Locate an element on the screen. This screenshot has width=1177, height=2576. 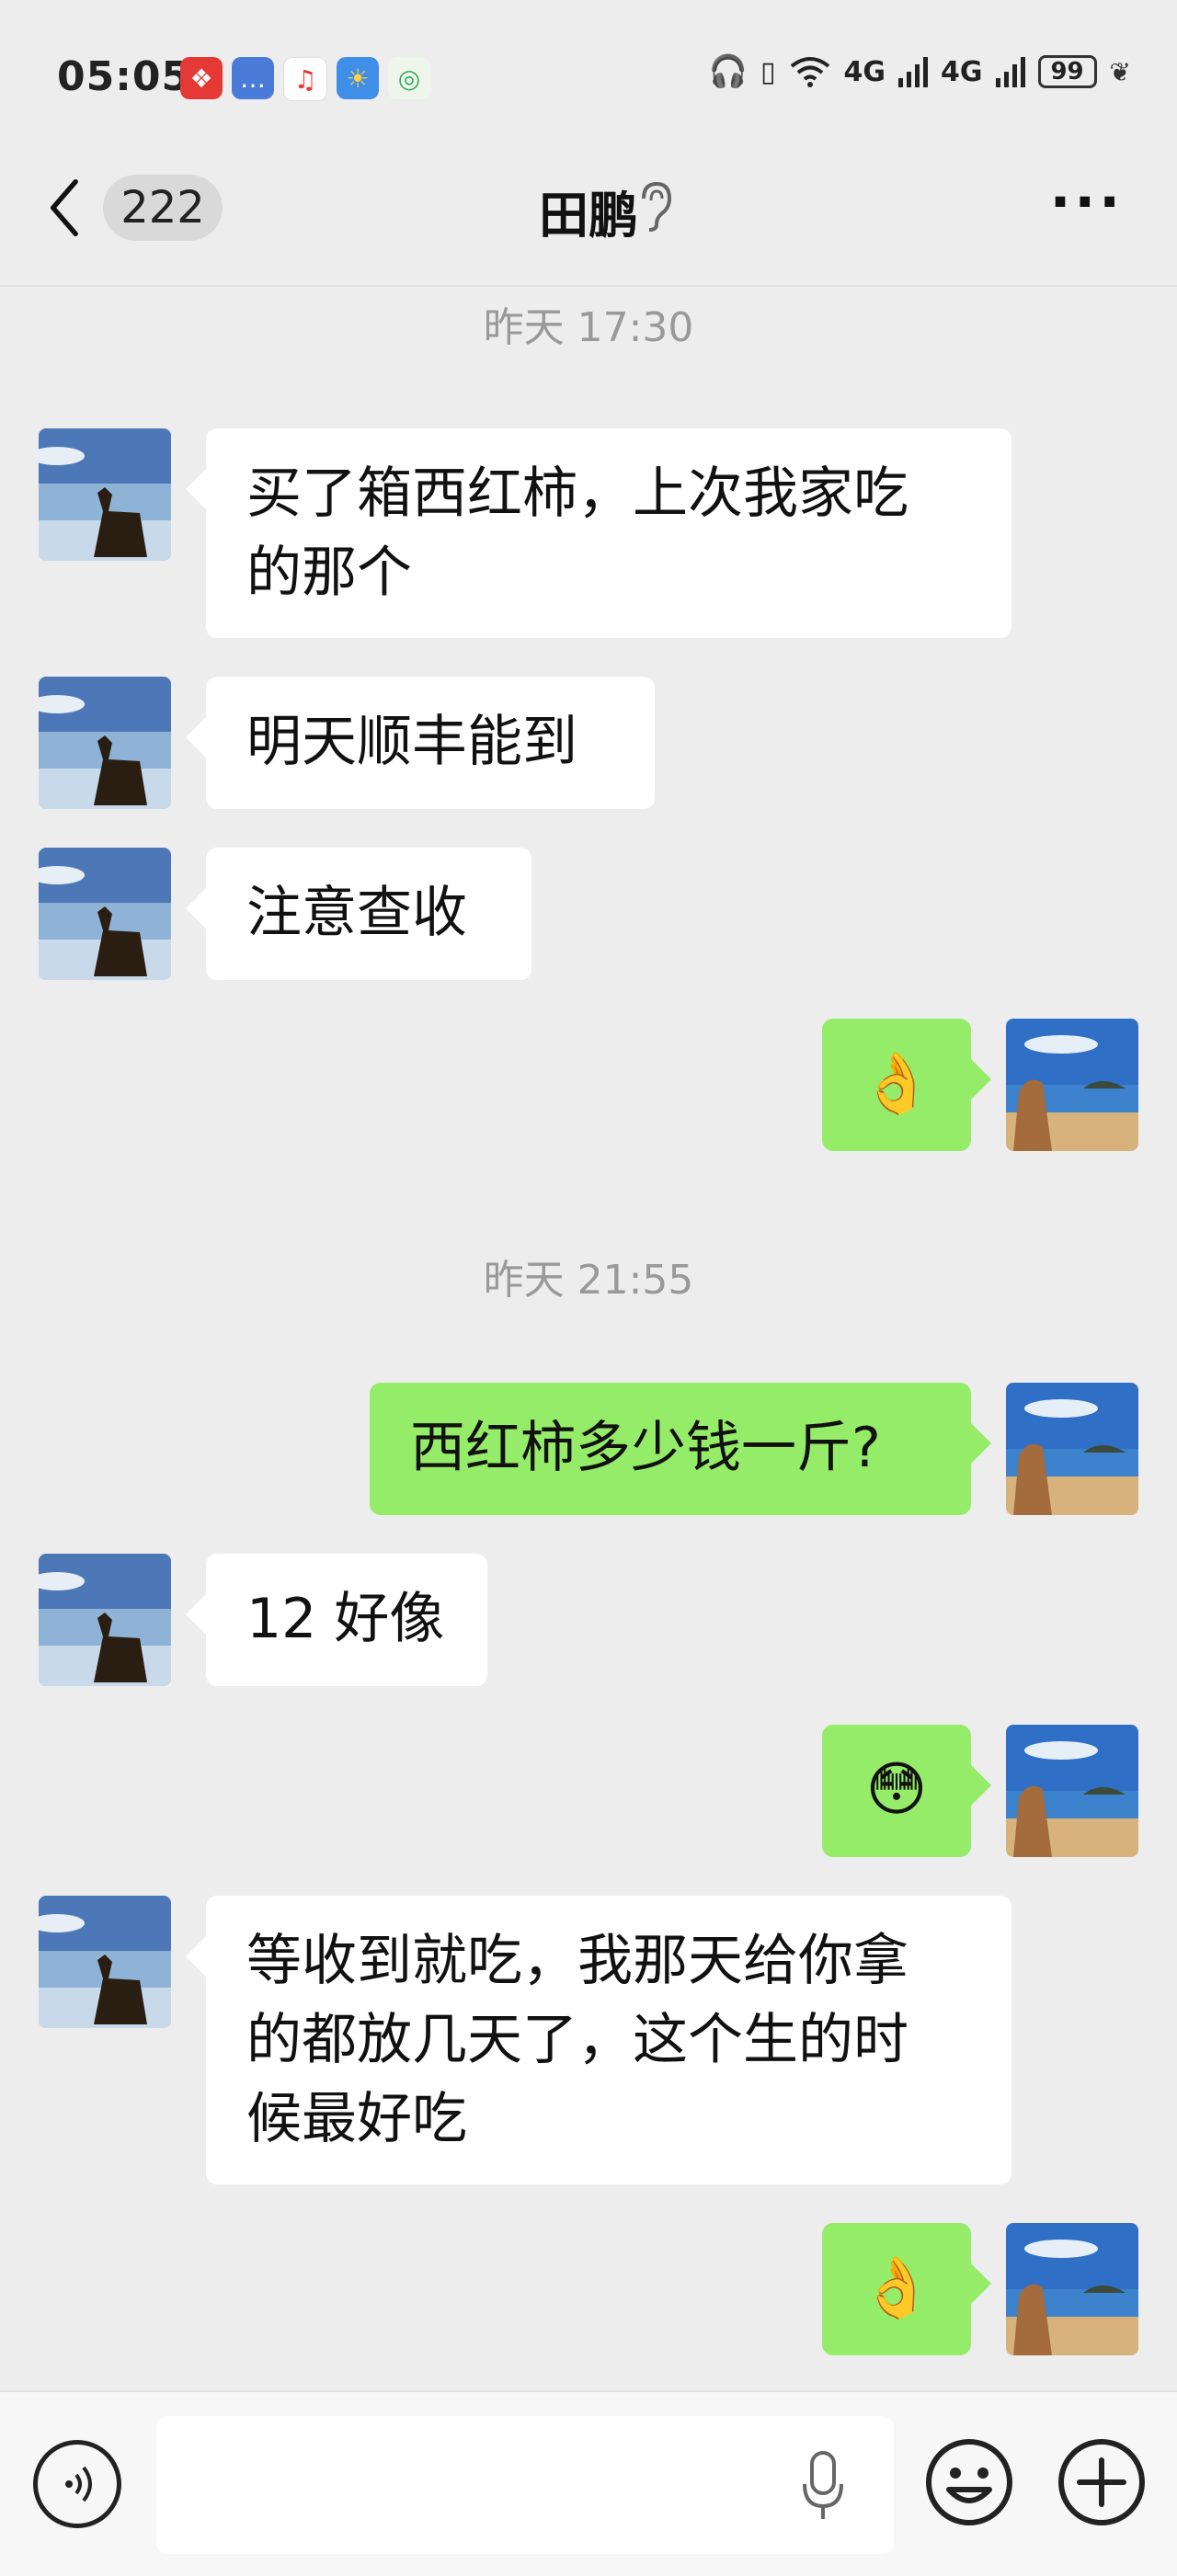
message-bubble-received: 注意查收 is located at coordinates (358, 914).